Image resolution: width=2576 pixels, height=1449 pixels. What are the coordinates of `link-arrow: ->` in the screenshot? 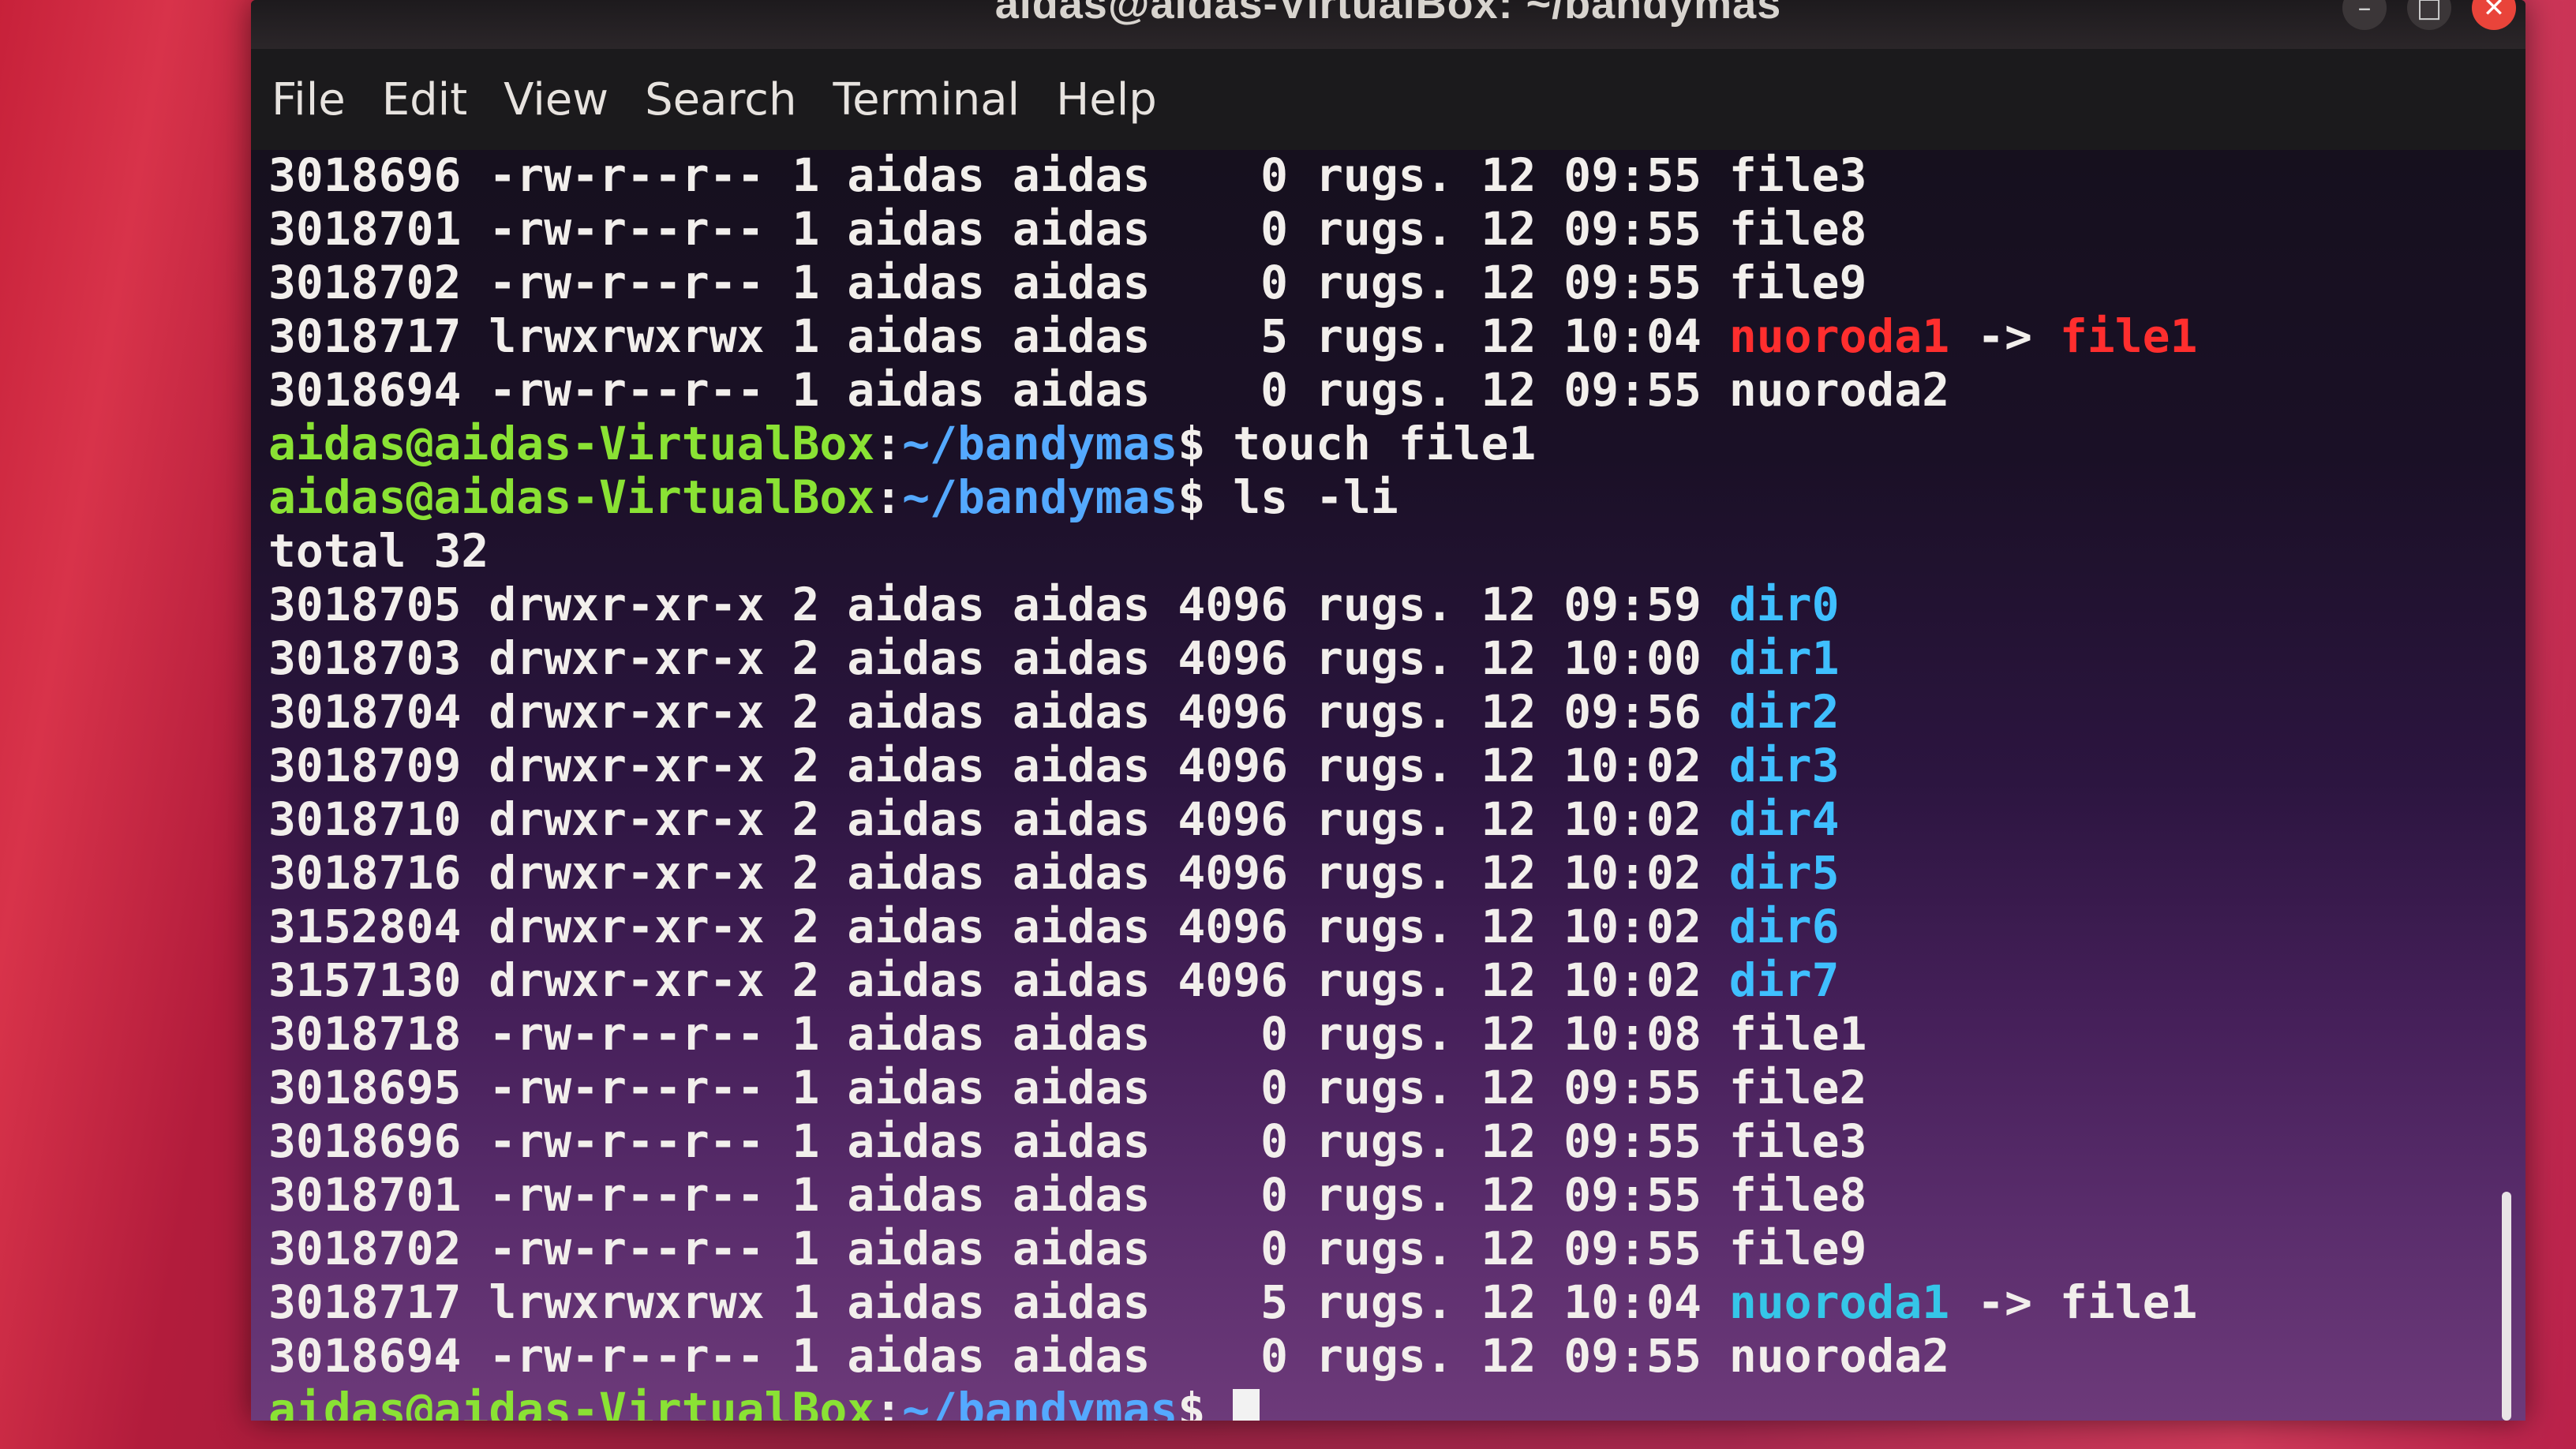 It's located at (2004, 336).